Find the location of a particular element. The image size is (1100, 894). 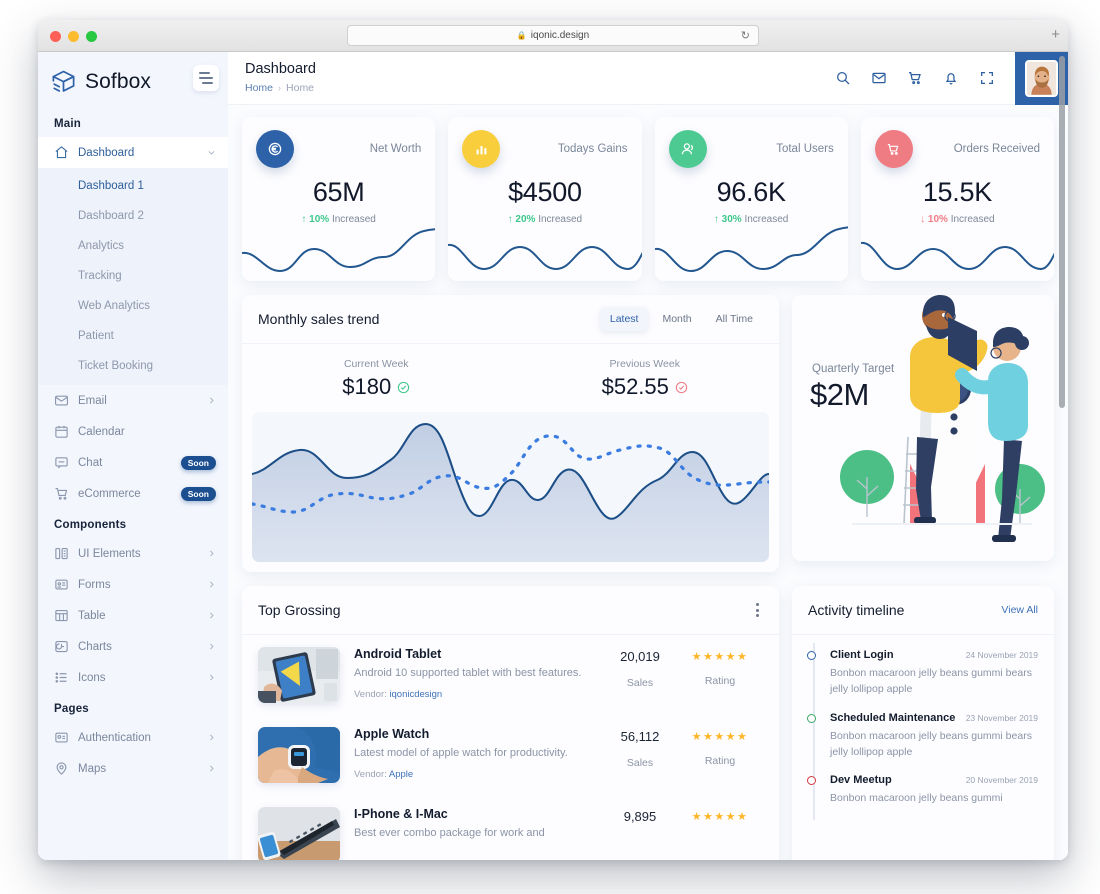

product-sales-value: 20,019 is located at coordinates (640, 656).